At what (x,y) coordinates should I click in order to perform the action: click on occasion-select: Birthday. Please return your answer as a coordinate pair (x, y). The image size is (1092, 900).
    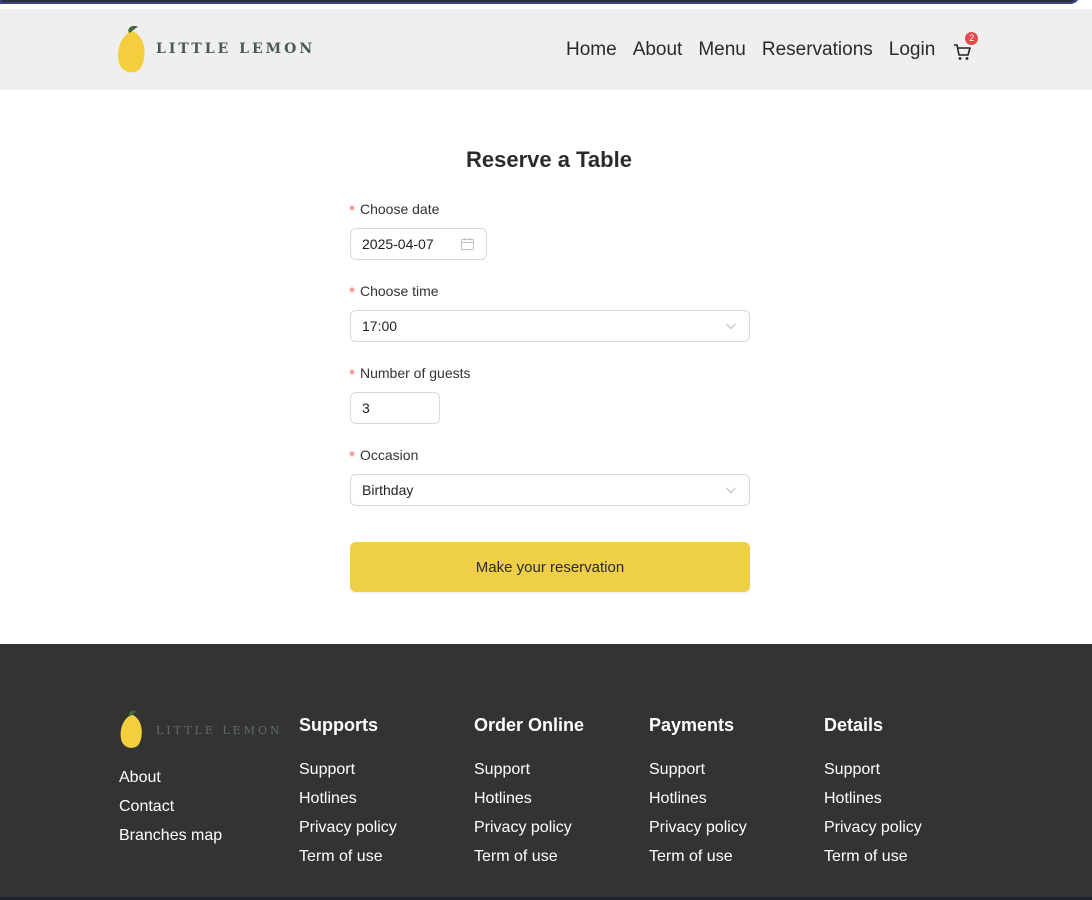
    Looking at the image, I should click on (550, 490).